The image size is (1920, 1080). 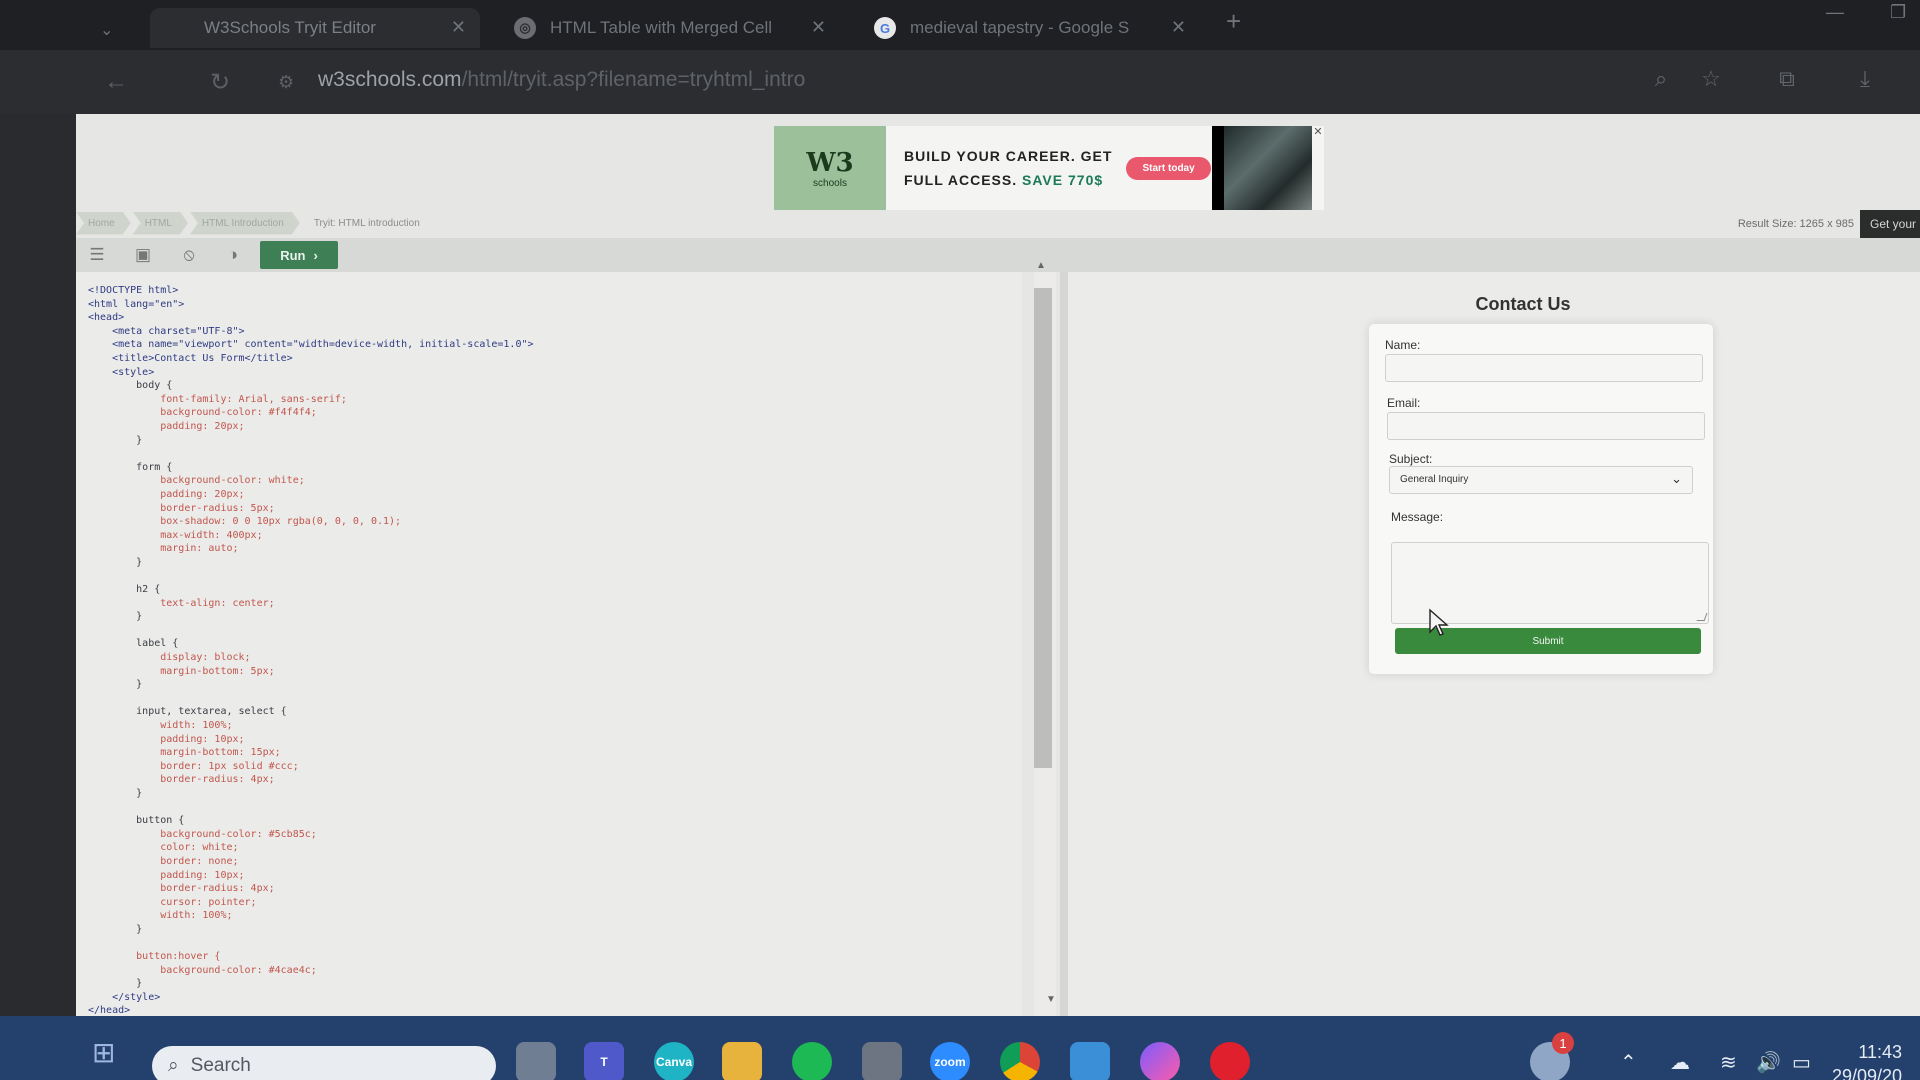 I want to click on opera-icon, so click(x=1230, y=1061).